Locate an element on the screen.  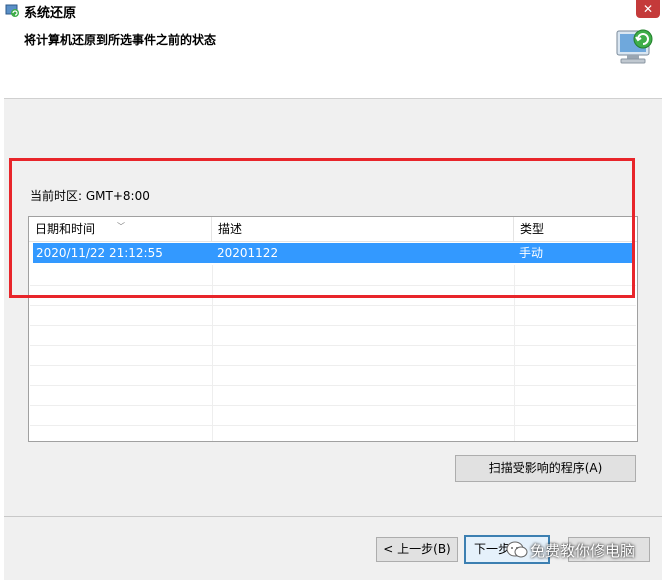
system-restore-icon is located at coordinates (634, 46).